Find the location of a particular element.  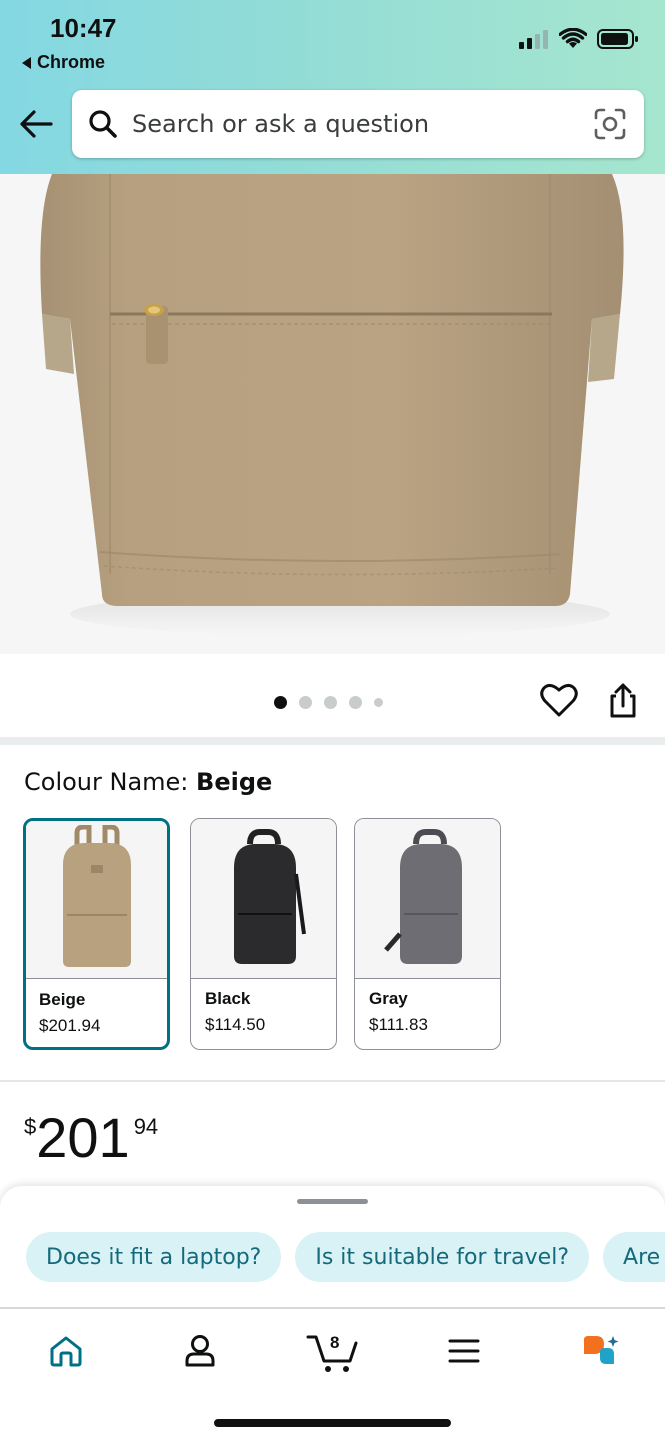

colour-option-price: $114.50 is located at coordinates (235, 1024).